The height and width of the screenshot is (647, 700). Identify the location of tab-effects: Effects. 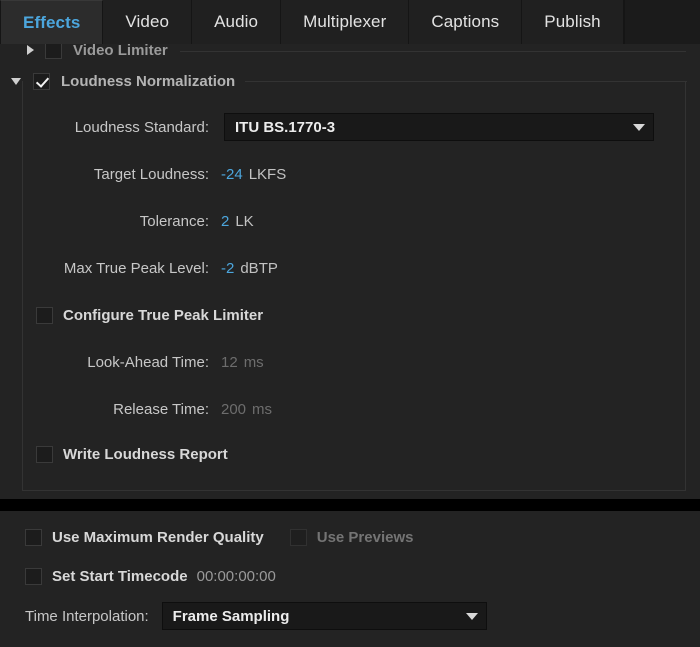
(52, 22).